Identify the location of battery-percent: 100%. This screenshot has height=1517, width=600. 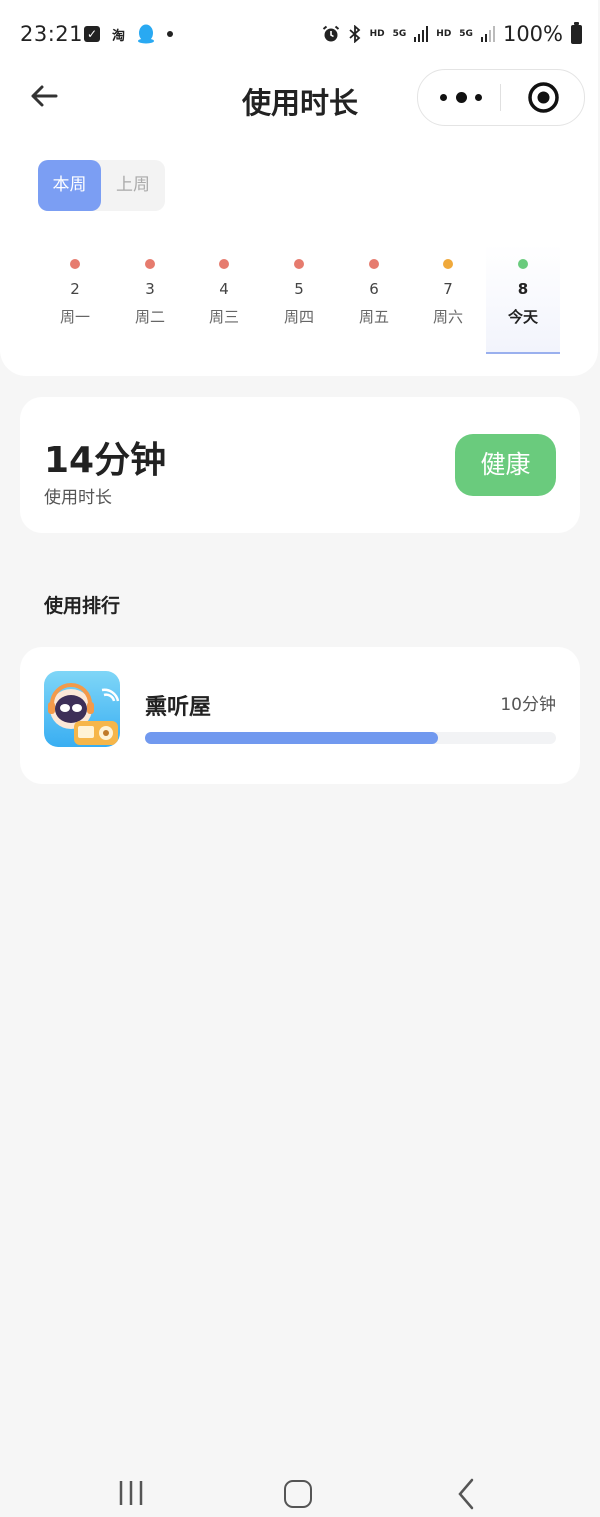
(532, 34).